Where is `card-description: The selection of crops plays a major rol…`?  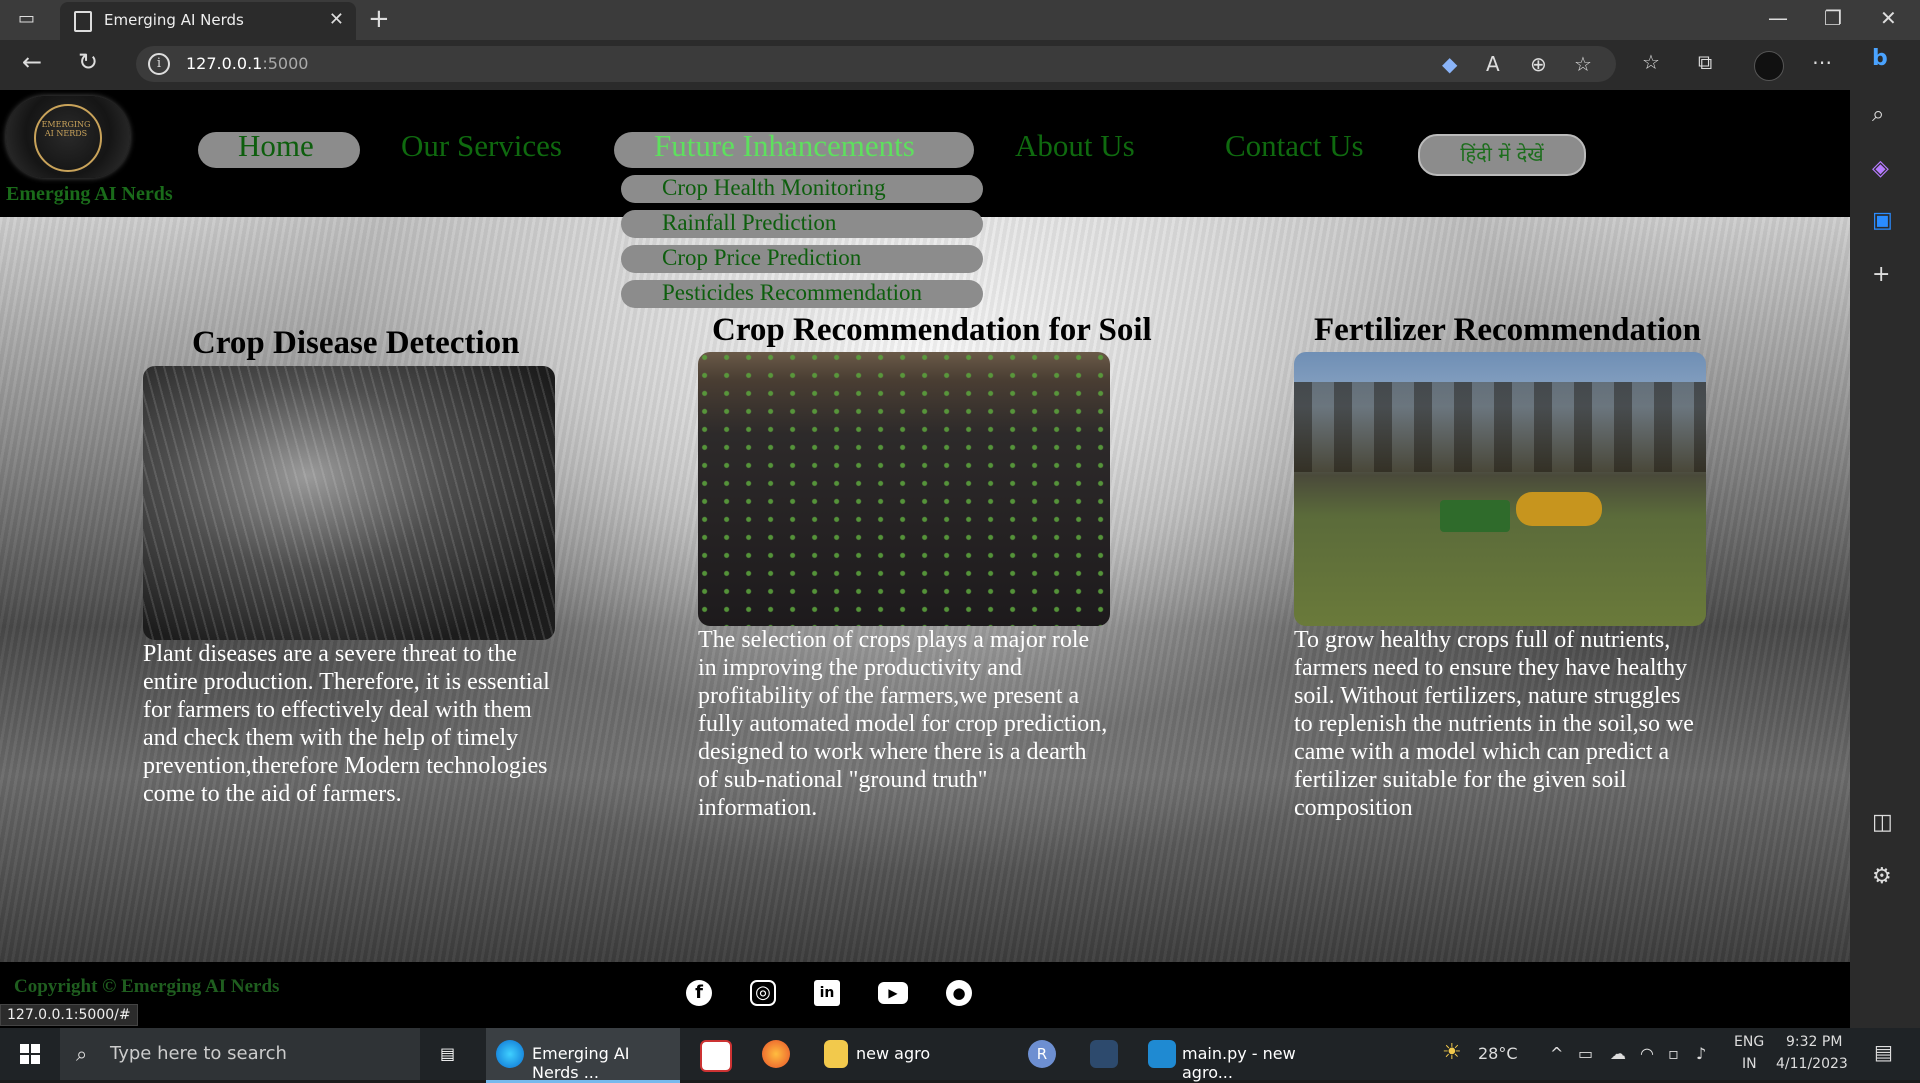
card-description: The selection of crops plays a major rol… is located at coordinates (903, 724).